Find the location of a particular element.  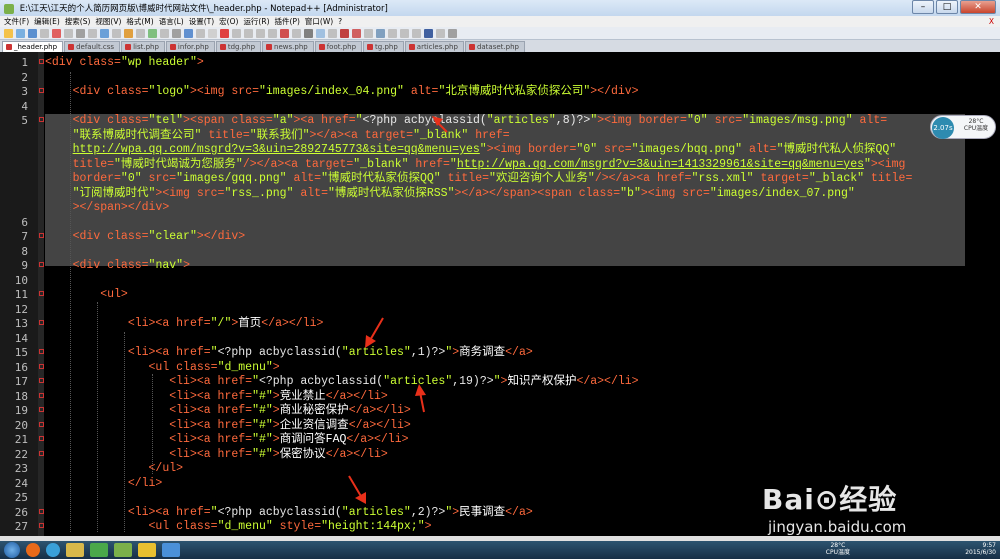

clock-time: 9:57 is located at coordinates (989, 545).